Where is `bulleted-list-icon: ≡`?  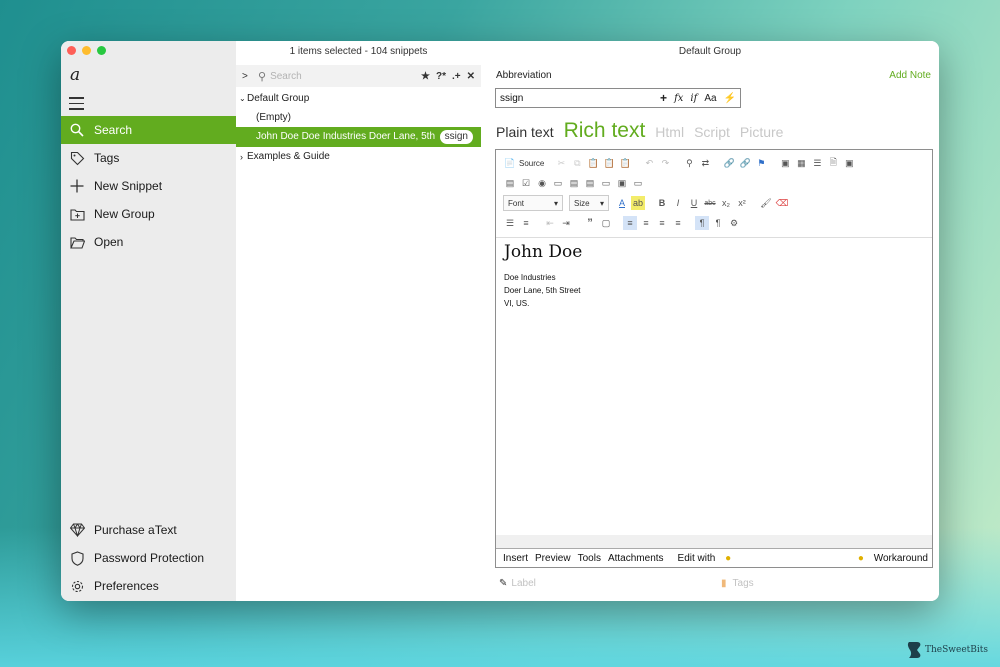 bulleted-list-icon: ≡ is located at coordinates (526, 223).